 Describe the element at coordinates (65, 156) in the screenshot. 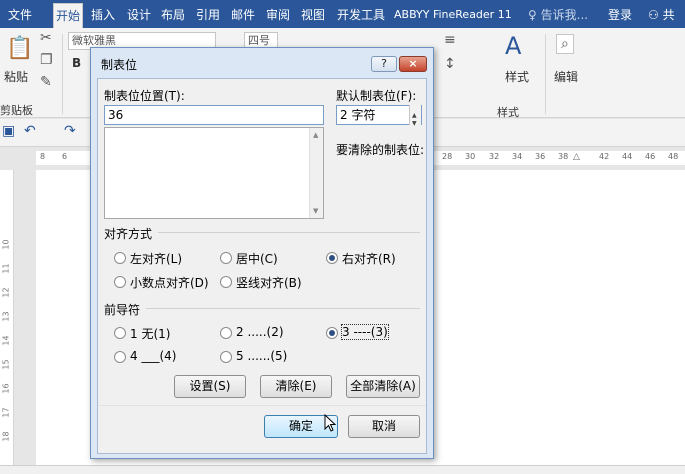

I see `ruler-number: 6` at that location.